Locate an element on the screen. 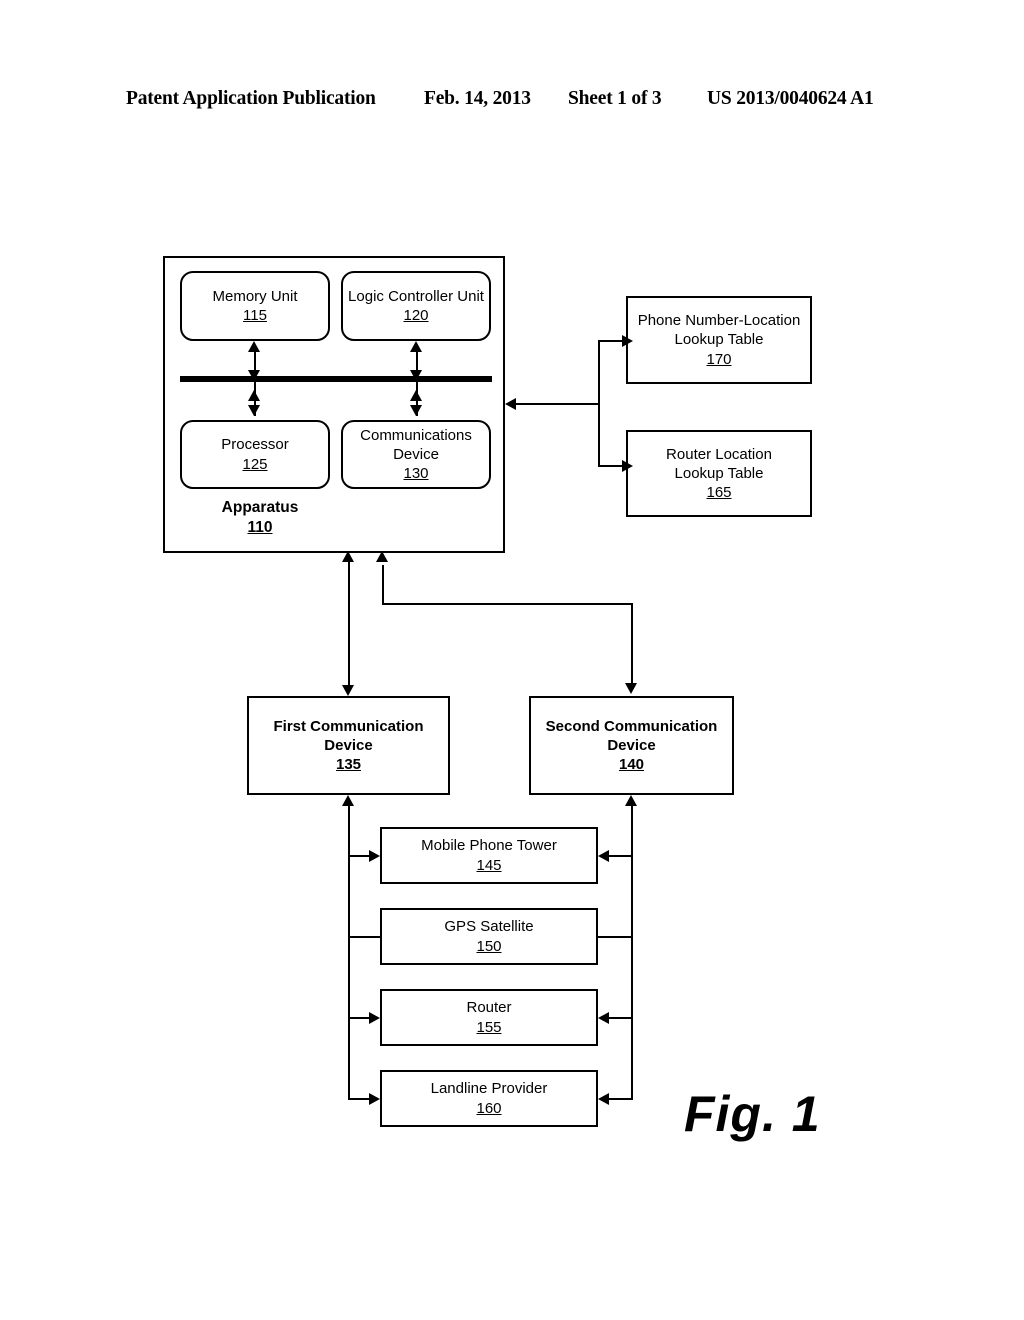 The image size is (1024, 1320). comms-bus-arrowhead-down is located at coordinates (416, 410).